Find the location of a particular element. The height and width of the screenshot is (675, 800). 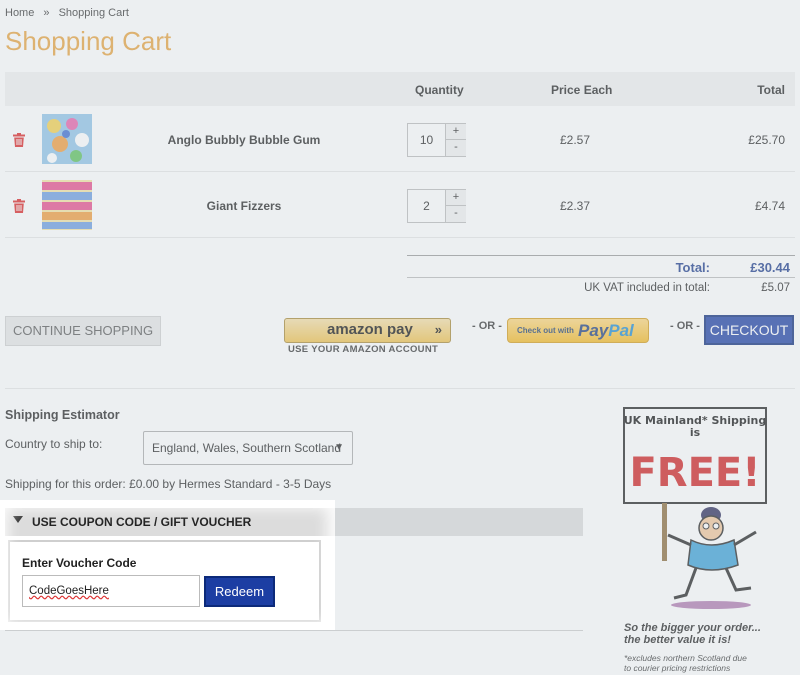

country-label: Country to ship to: is located at coordinates (54, 444).